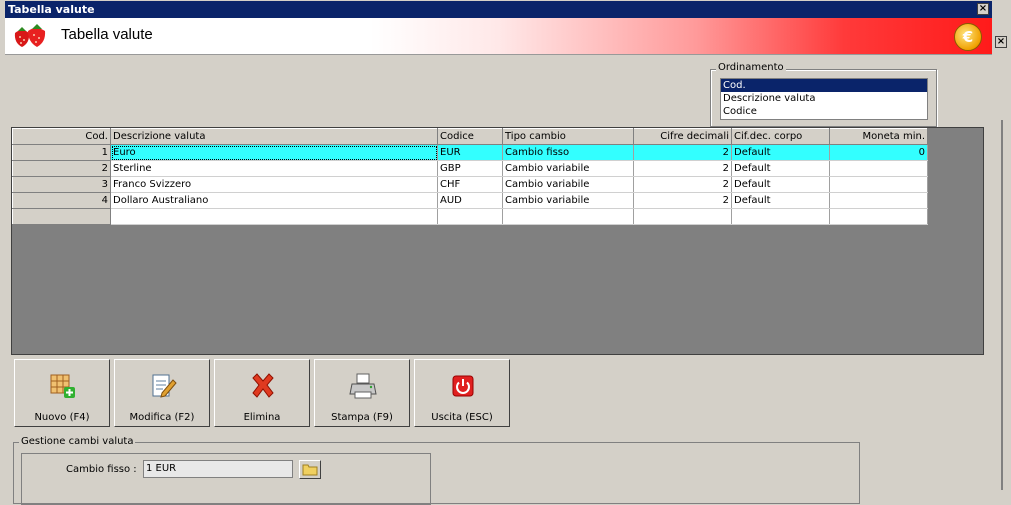  I want to click on folder-icon, so click(310, 470).